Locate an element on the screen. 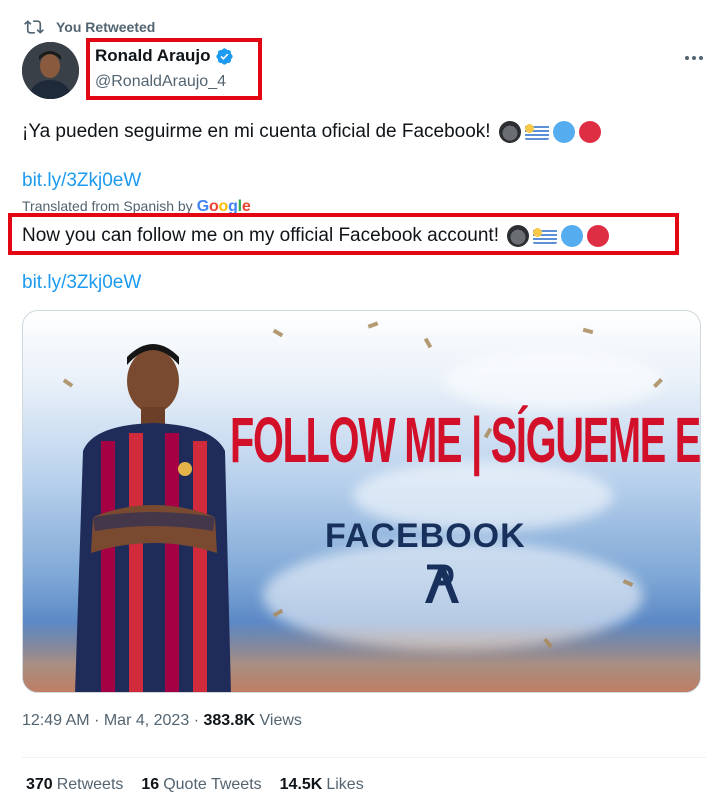 The width and height of the screenshot is (728, 809). retweets-count: 370 is located at coordinates (39, 784).